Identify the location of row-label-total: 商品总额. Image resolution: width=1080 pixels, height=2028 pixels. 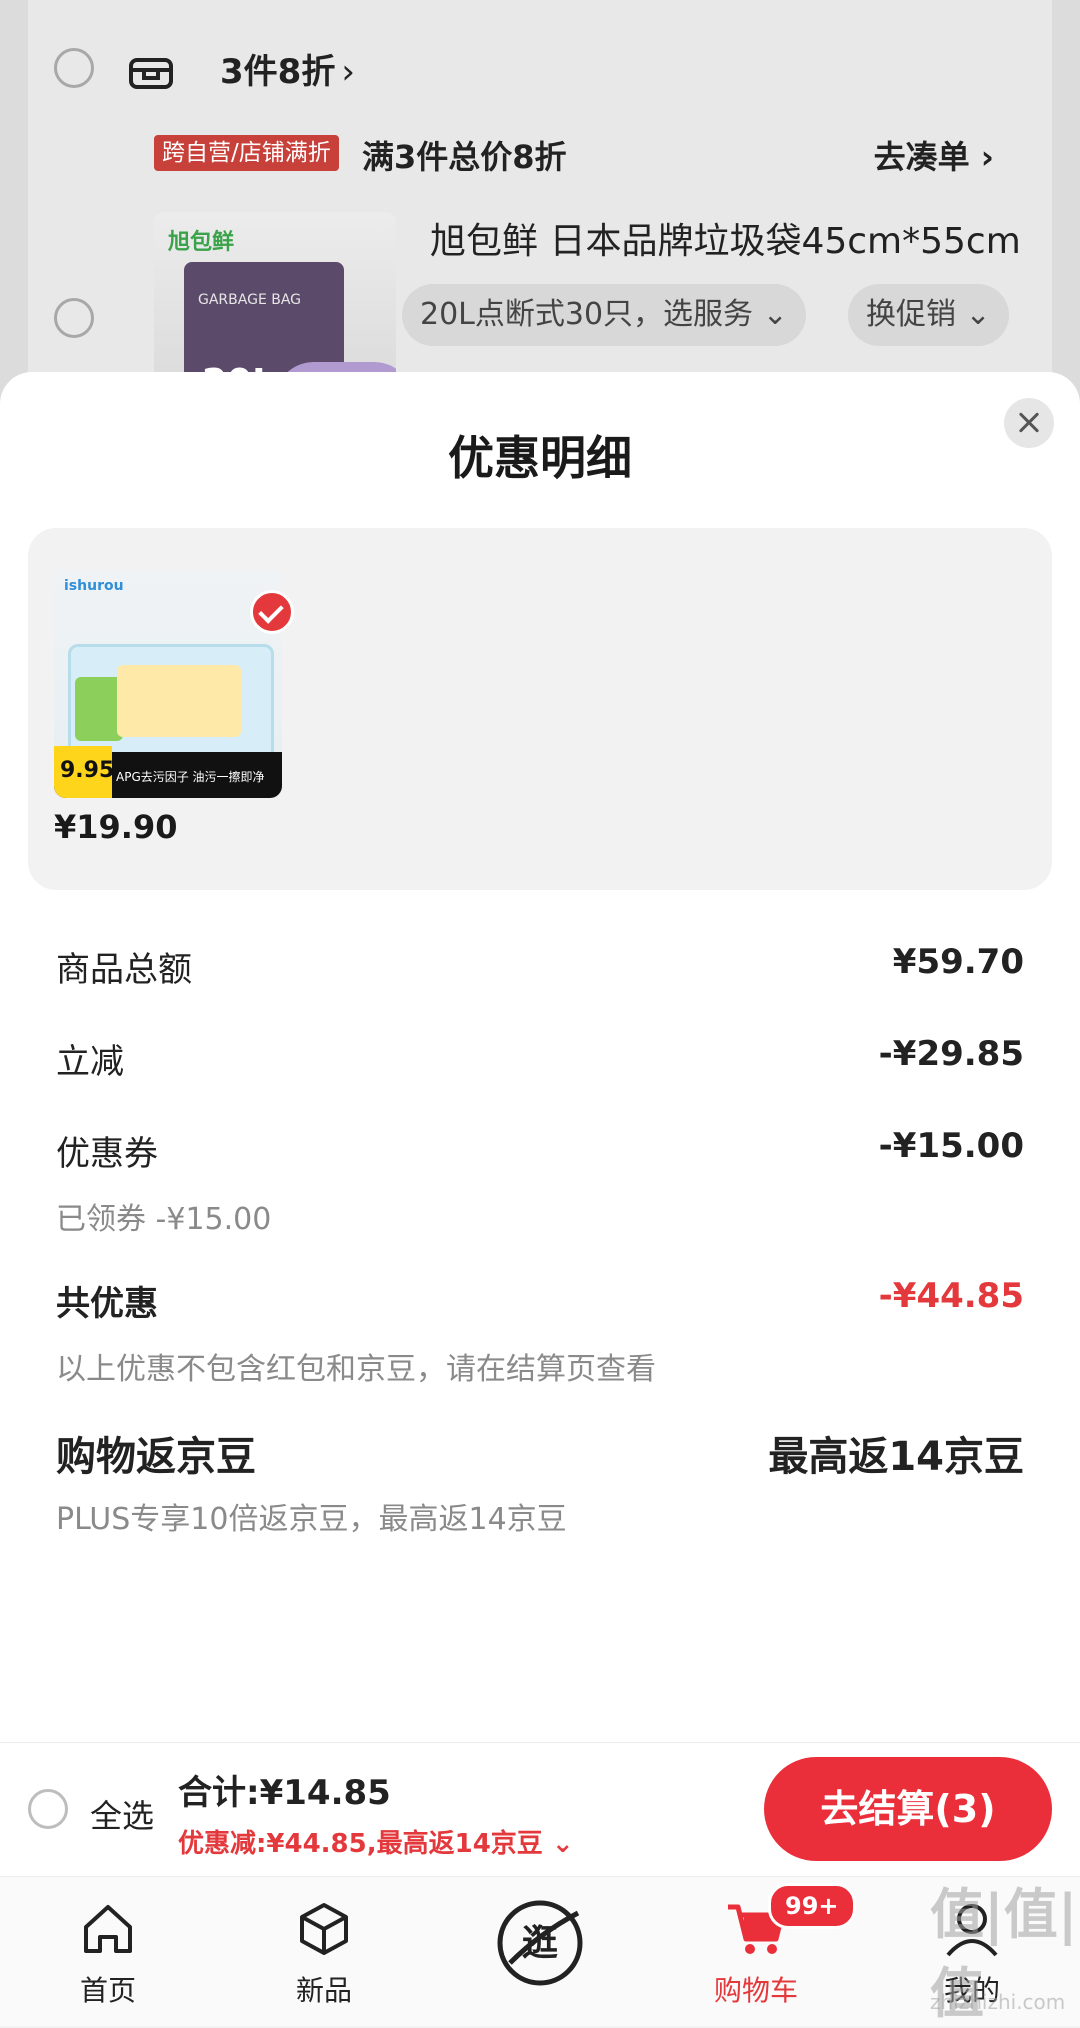
(124, 970).